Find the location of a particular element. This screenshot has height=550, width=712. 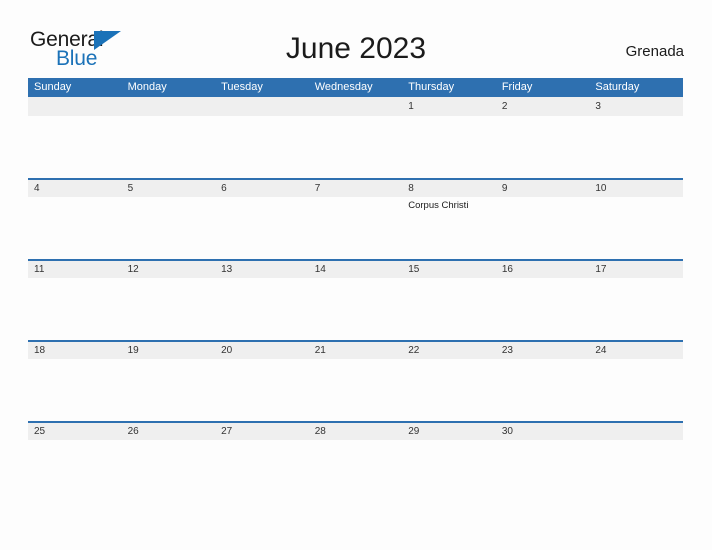

day-number: 10 is located at coordinates (636, 188).